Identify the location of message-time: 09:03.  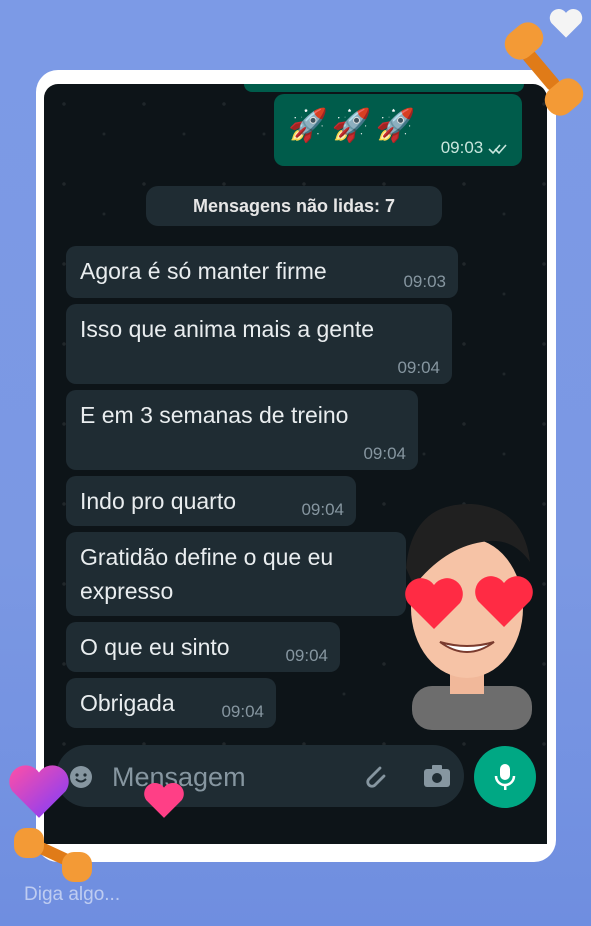
(424, 281).